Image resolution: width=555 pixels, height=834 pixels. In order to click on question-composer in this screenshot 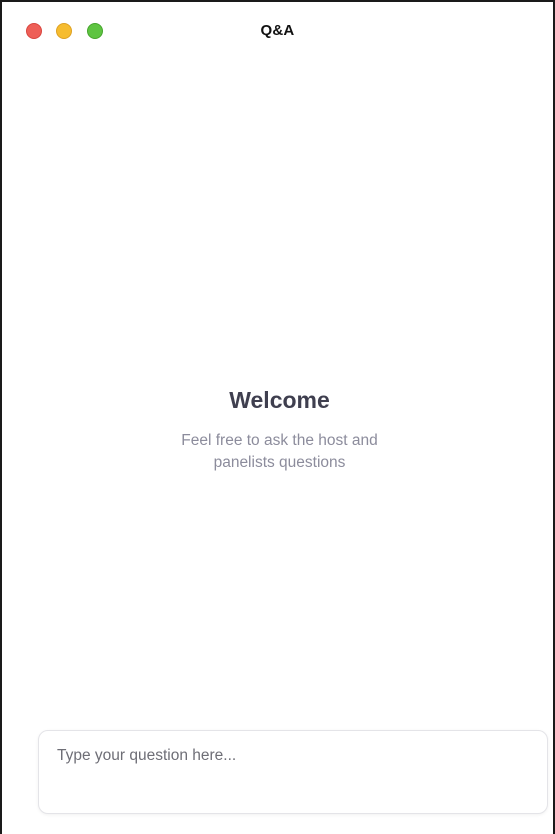, I will do `click(293, 772)`.